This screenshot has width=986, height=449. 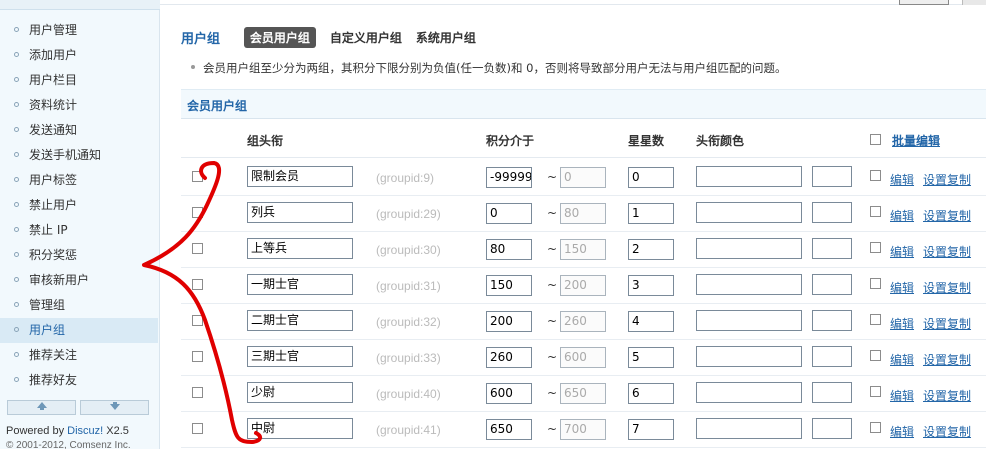 What do you see at coordinates (651, 285) in the screenshot?
I see `stars-input: 3` at bounding box center [651, 285].